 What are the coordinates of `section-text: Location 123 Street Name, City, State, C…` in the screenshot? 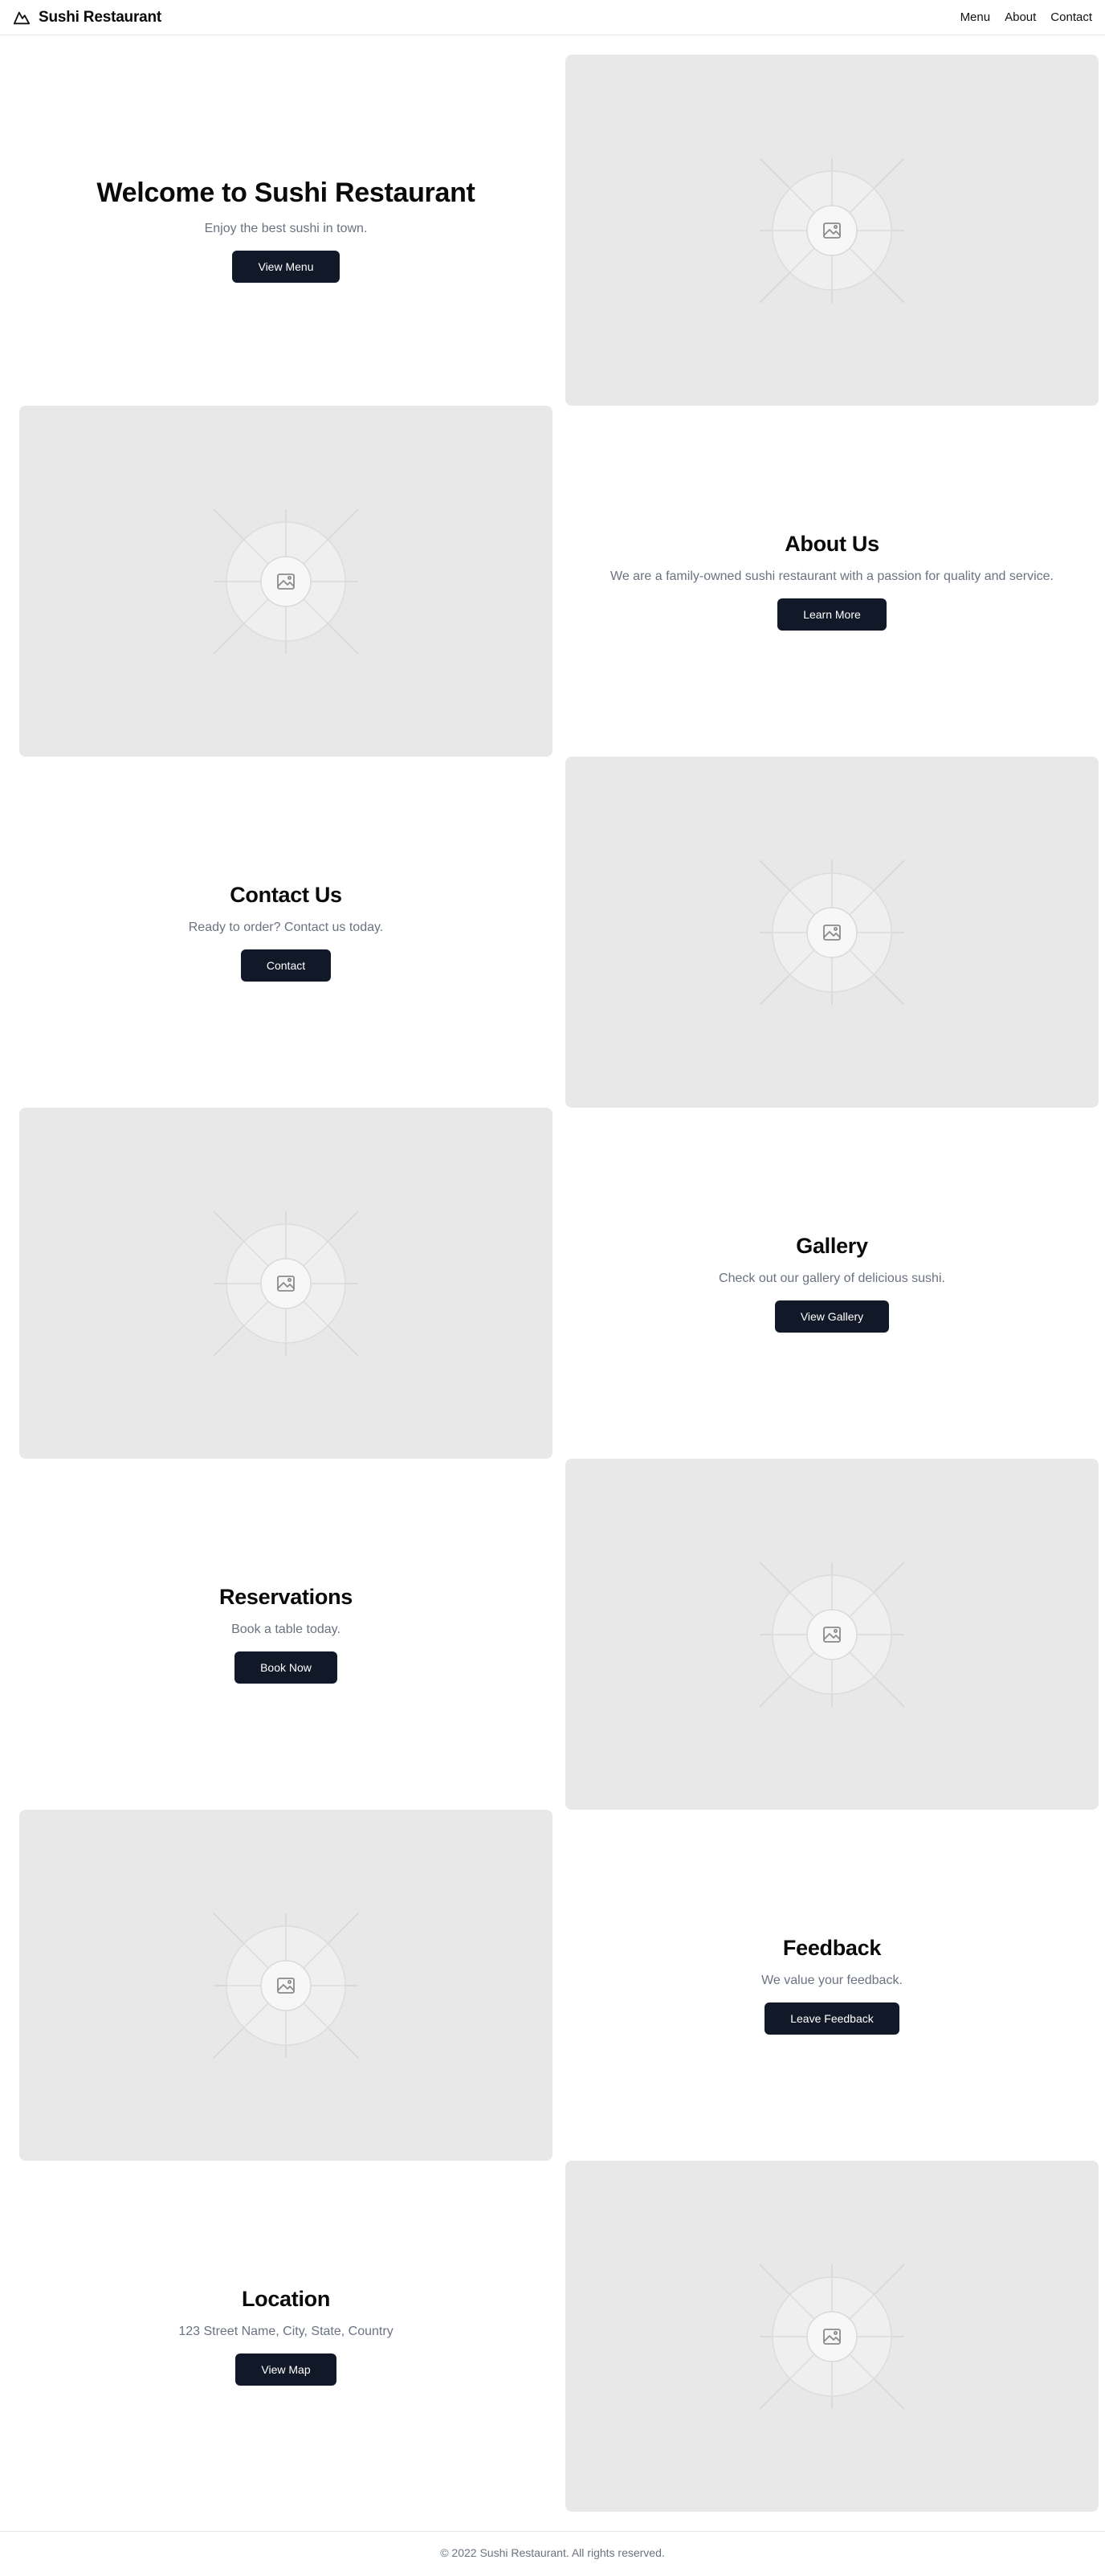 It's located at (285, 2336).